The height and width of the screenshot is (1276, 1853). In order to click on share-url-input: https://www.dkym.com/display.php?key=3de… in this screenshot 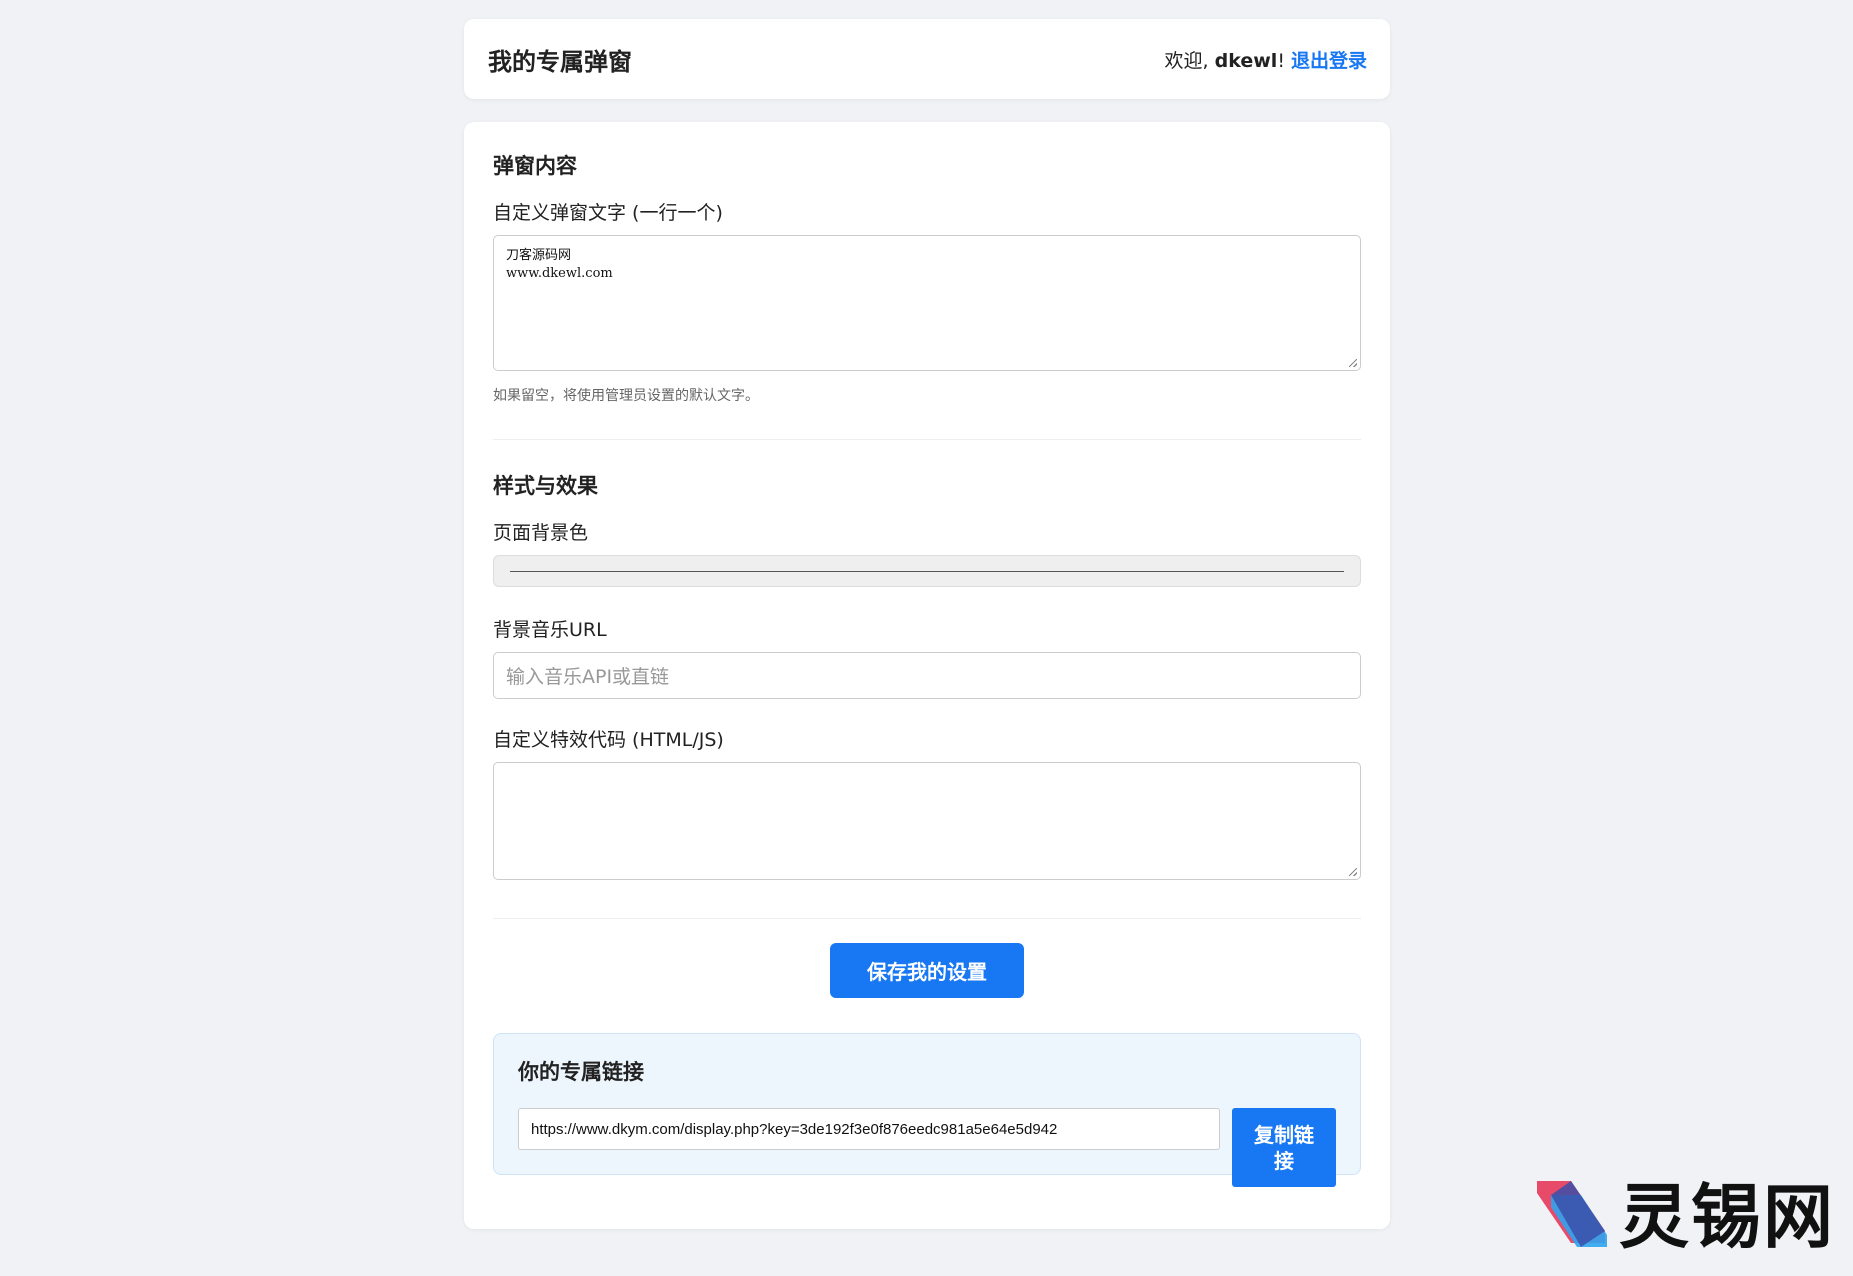, I will do `click(869, 1129)`.